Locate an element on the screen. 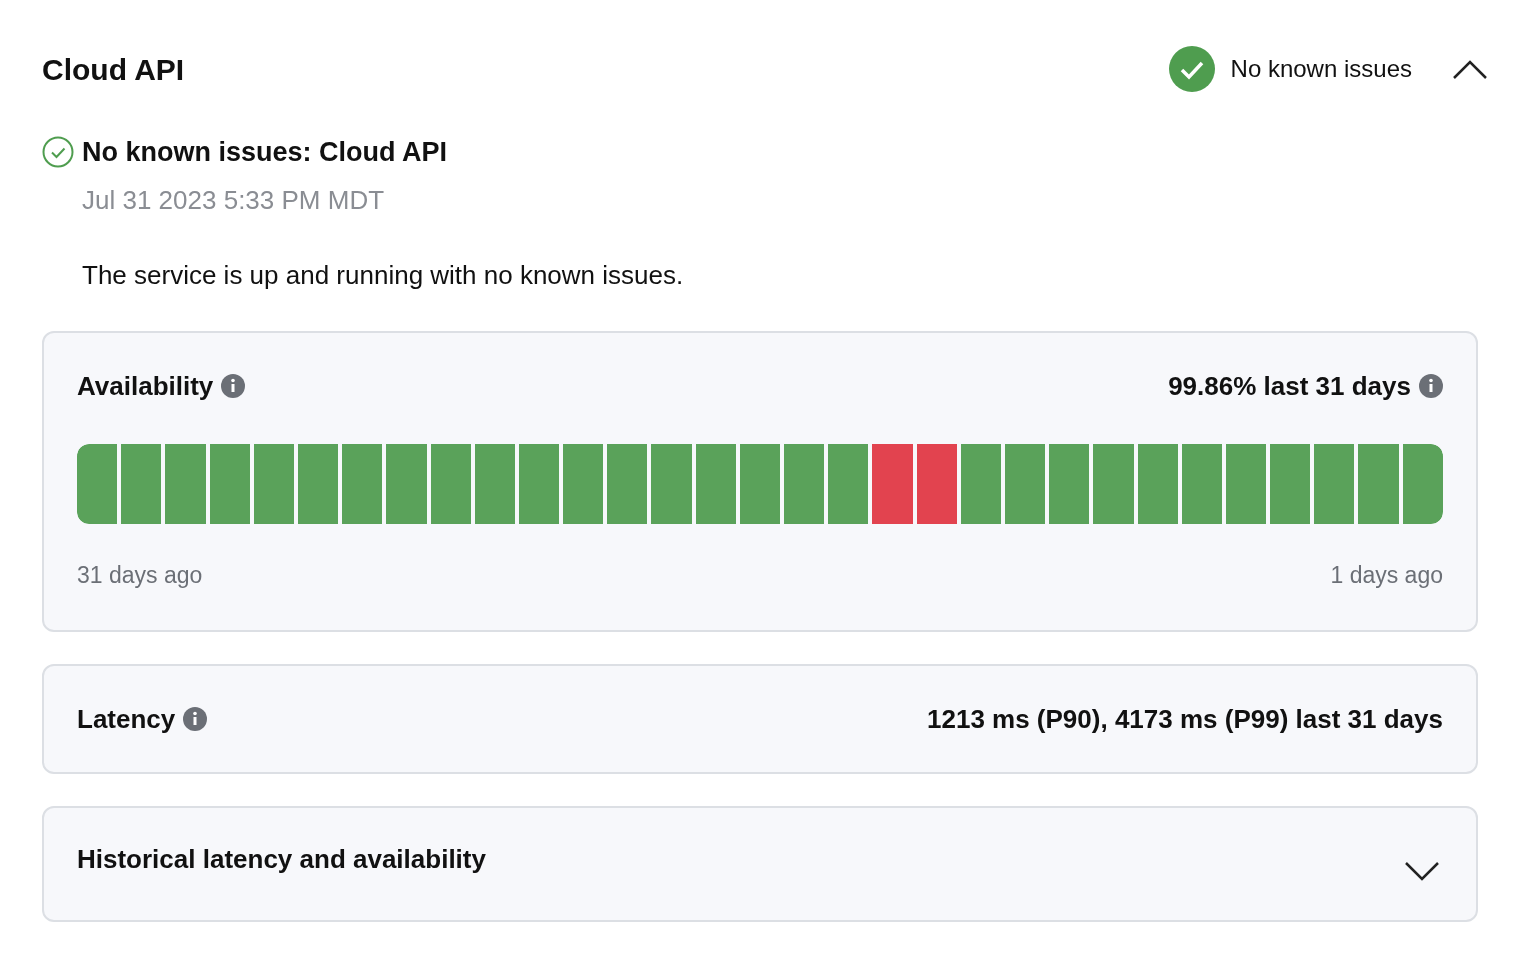 This screenshot has height=960, width=1520. card-title: Availability is located at coordinates (145, 386).